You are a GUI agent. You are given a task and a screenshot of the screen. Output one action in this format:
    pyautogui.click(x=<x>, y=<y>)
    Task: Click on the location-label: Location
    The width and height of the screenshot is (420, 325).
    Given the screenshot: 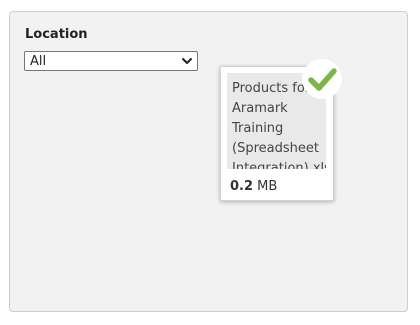 What is the action you would take?
    pyautogui.click(x=56, y=34)
    